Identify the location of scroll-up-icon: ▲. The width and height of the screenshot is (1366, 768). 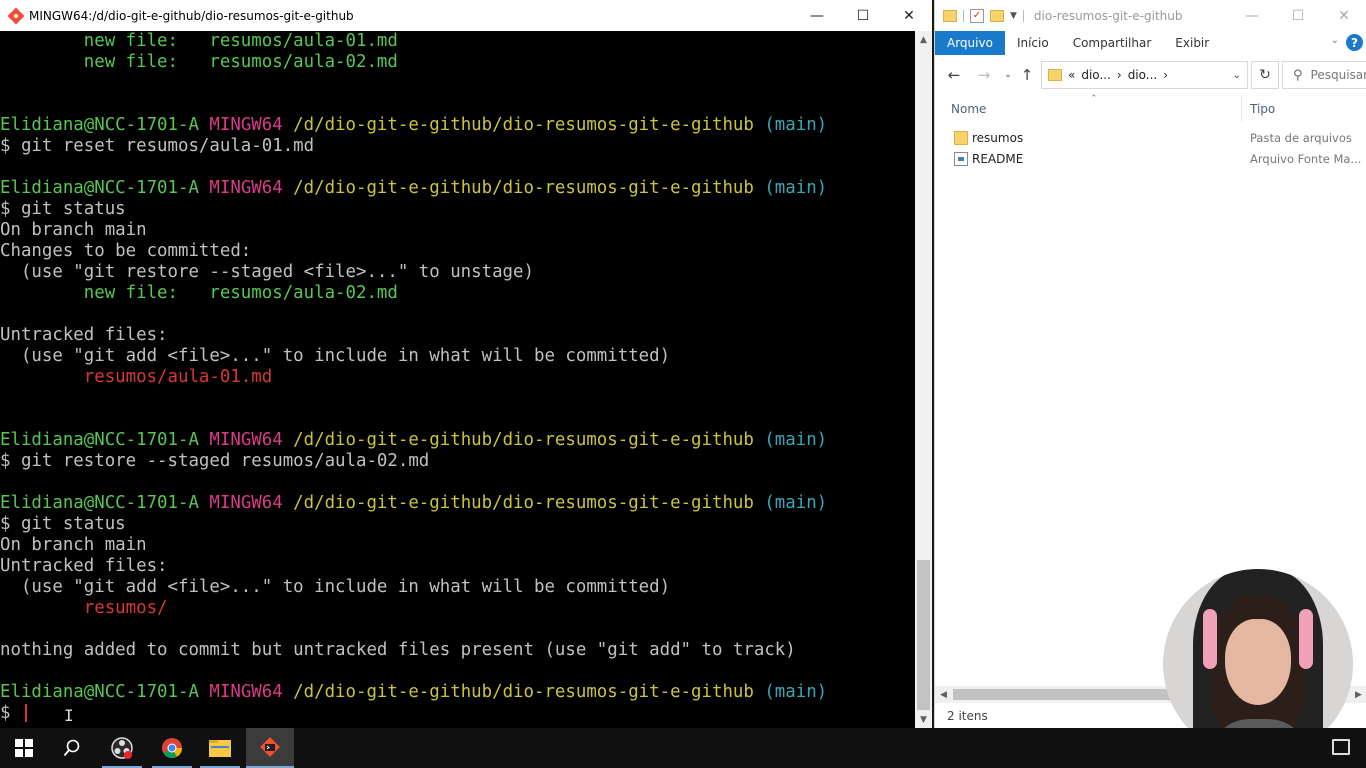
(923, 39).